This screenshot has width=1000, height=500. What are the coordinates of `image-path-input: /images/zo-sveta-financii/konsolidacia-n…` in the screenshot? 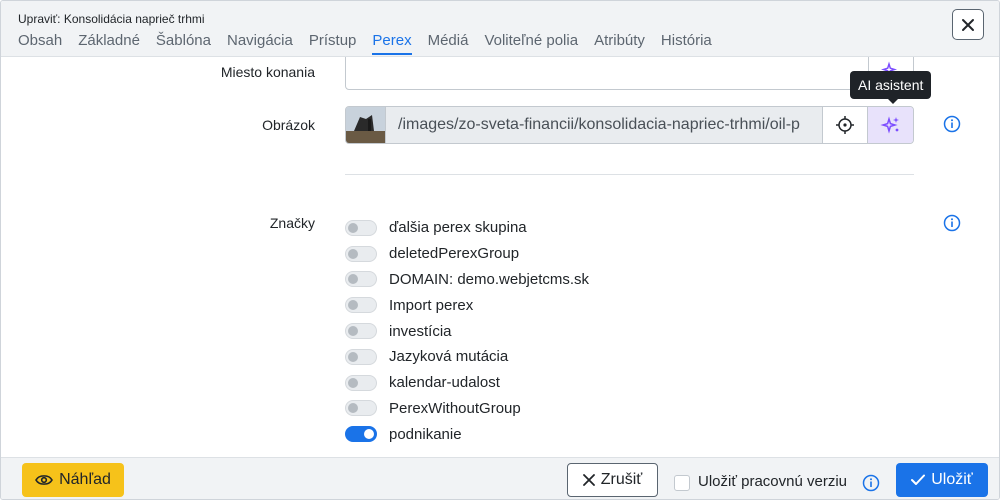 It's located at (604, 125).